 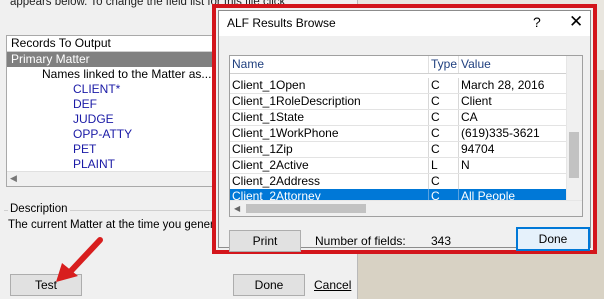 I want to click on description-label: Description, so click(x=39, y=209).